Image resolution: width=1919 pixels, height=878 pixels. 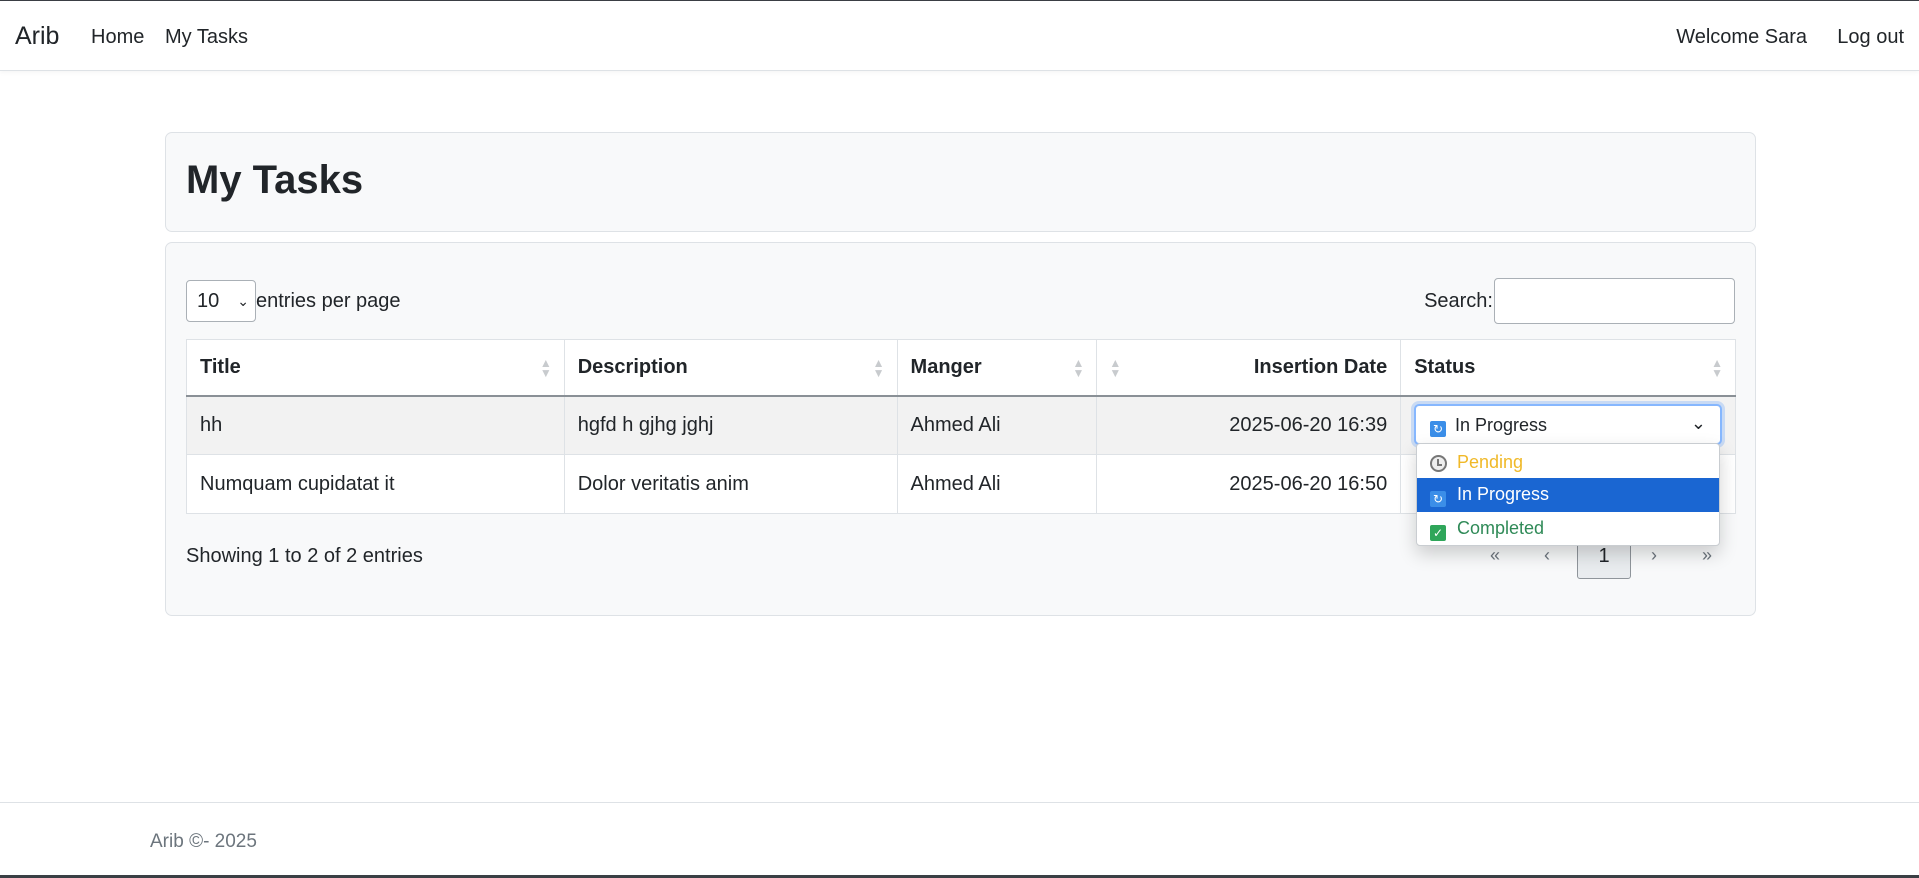 I want to click on search-input, so click(x=1614, y=301).